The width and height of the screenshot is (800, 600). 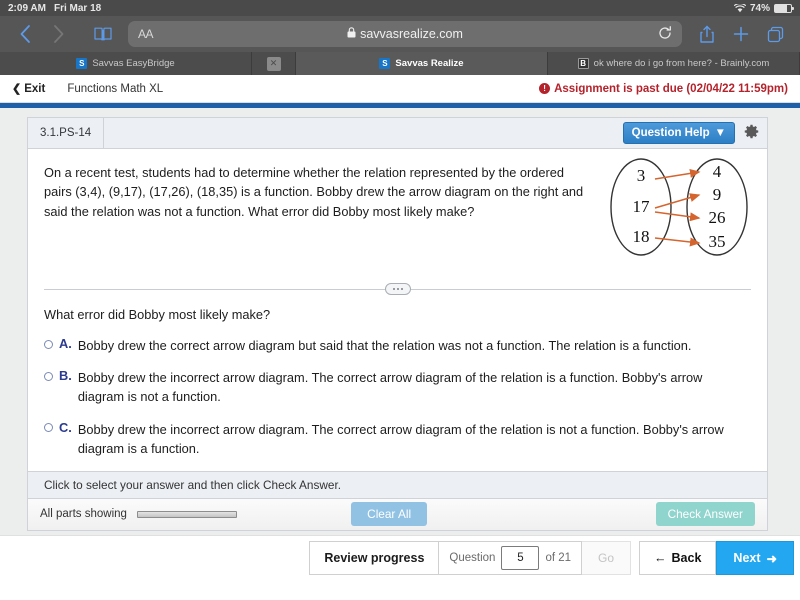 What do you see at coordinates (27, 8) in the screenshot?
I see `status-time: 2:09 AM` at bounding box center [27, 8].